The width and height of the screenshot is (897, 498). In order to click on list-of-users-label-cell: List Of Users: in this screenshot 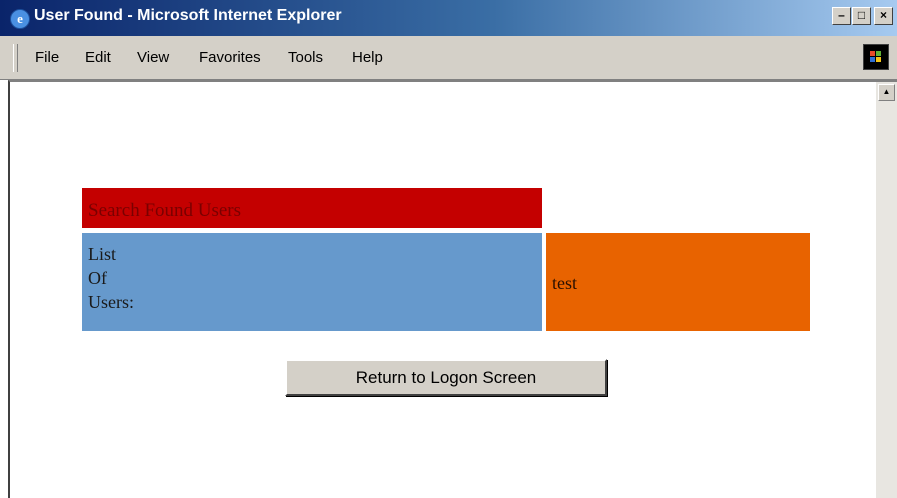, I will do `click(312, 282)`.